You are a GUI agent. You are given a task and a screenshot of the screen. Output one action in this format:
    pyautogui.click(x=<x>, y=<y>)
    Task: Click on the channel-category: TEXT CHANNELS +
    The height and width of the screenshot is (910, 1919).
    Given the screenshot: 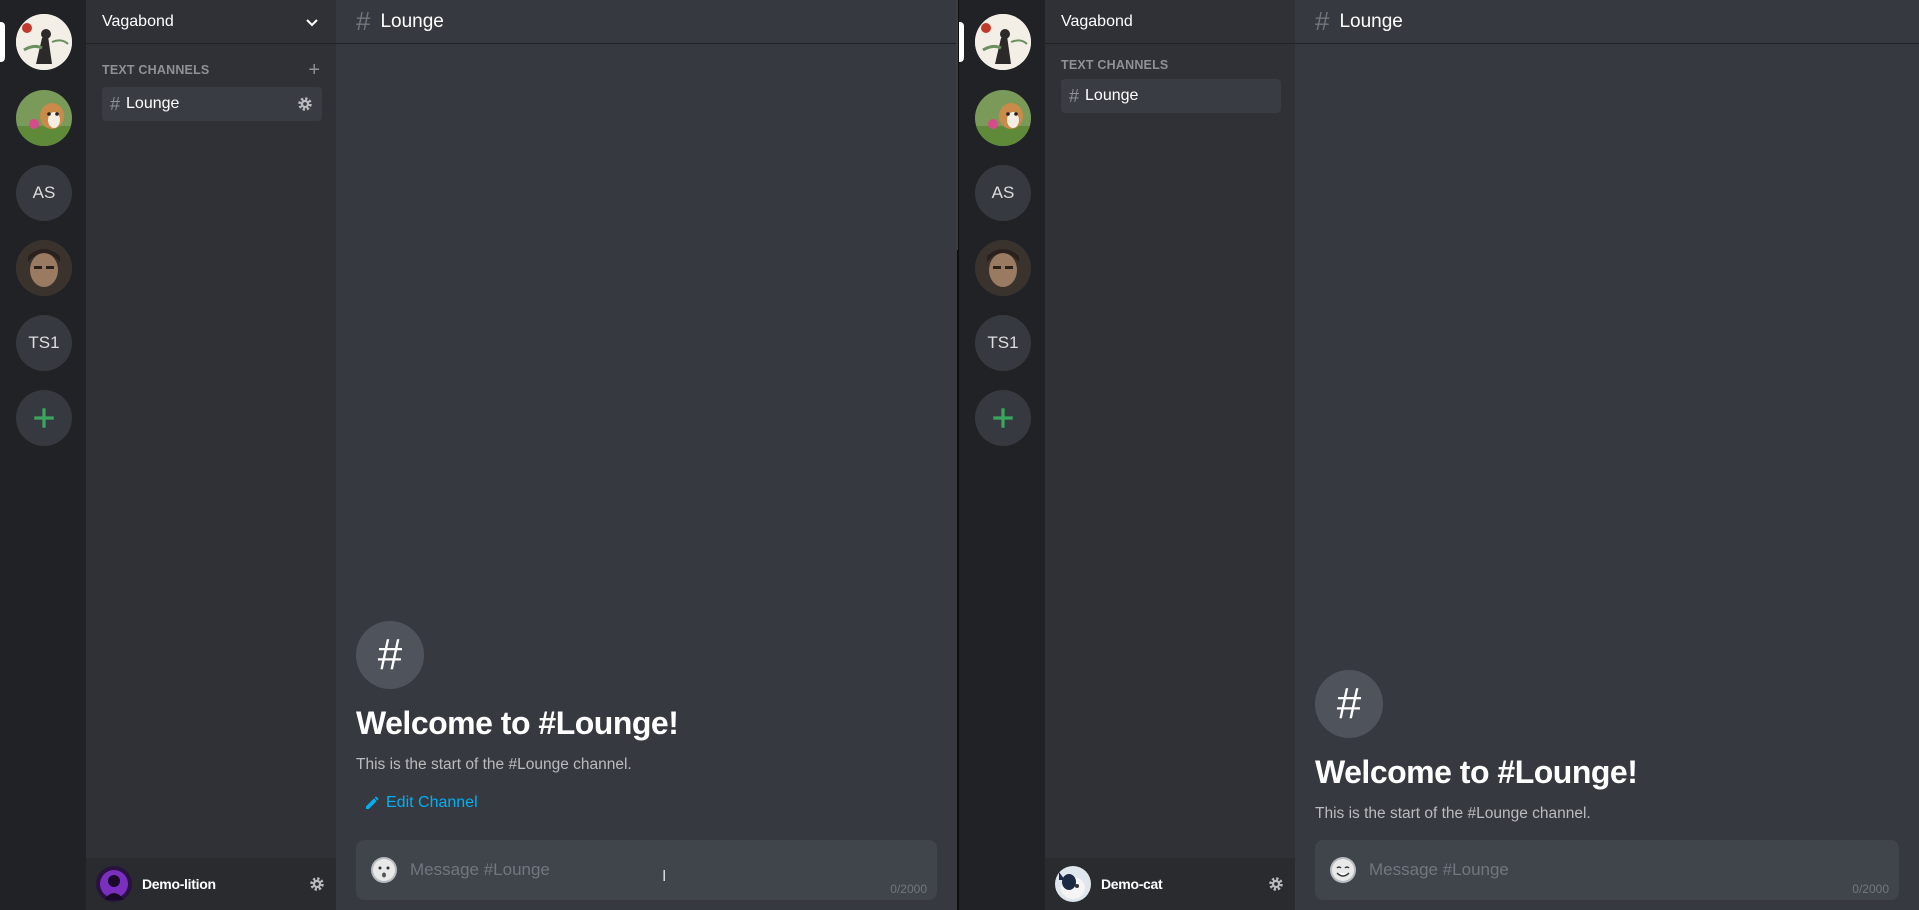 What is the action you would take?
    pyautogui.click(x=211, y=70)
    